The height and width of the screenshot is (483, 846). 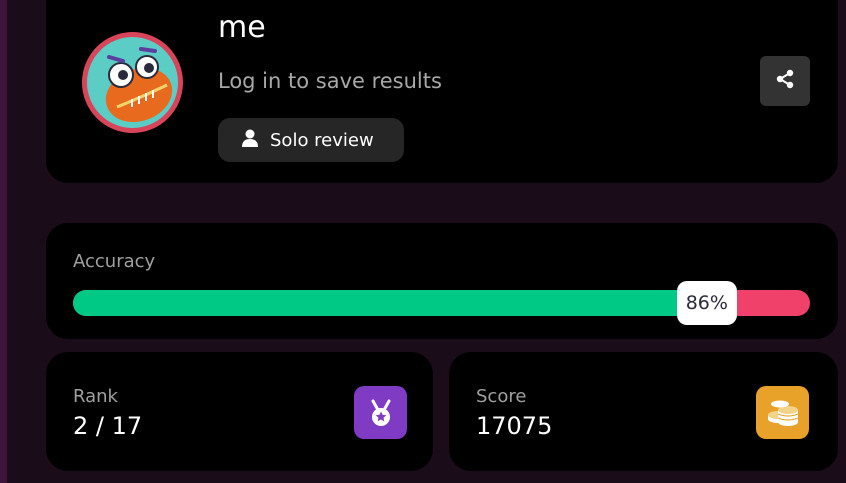 I want to click on avatar, so click(x=132, y=82).